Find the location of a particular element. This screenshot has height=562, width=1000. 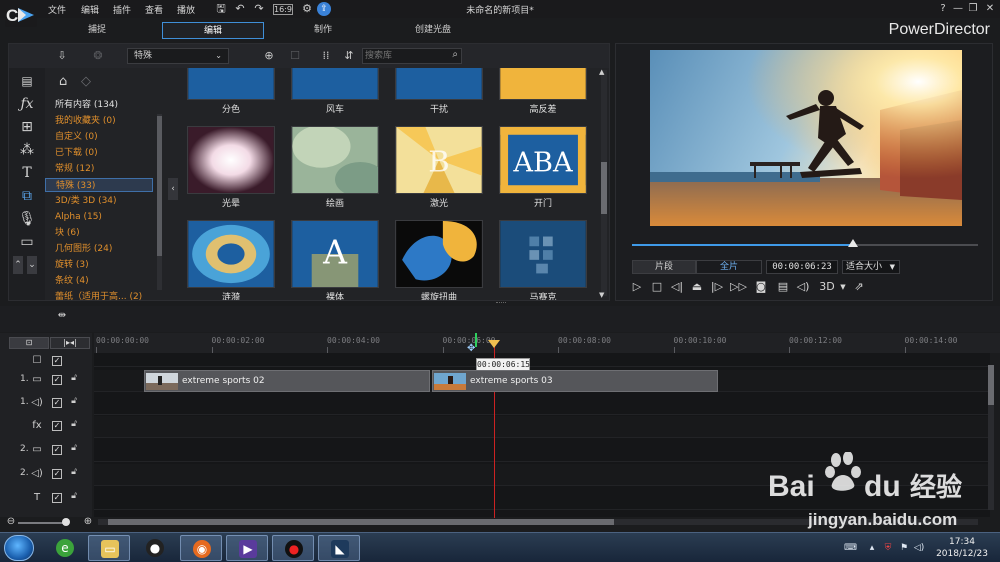

taskbar-app-explorer: ▭ is located at coordinates (109, 548).